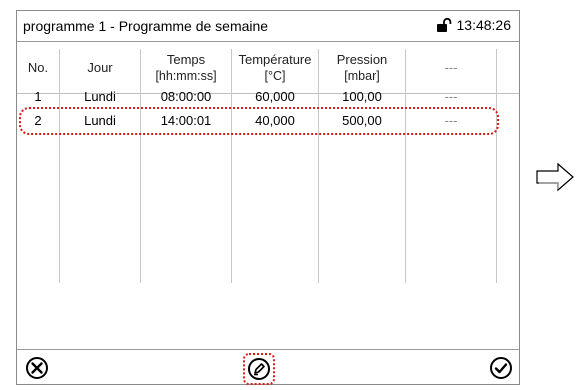 This screenshot has height=390, width=579. I want to click on lock-open-icon, so click(445, 26).